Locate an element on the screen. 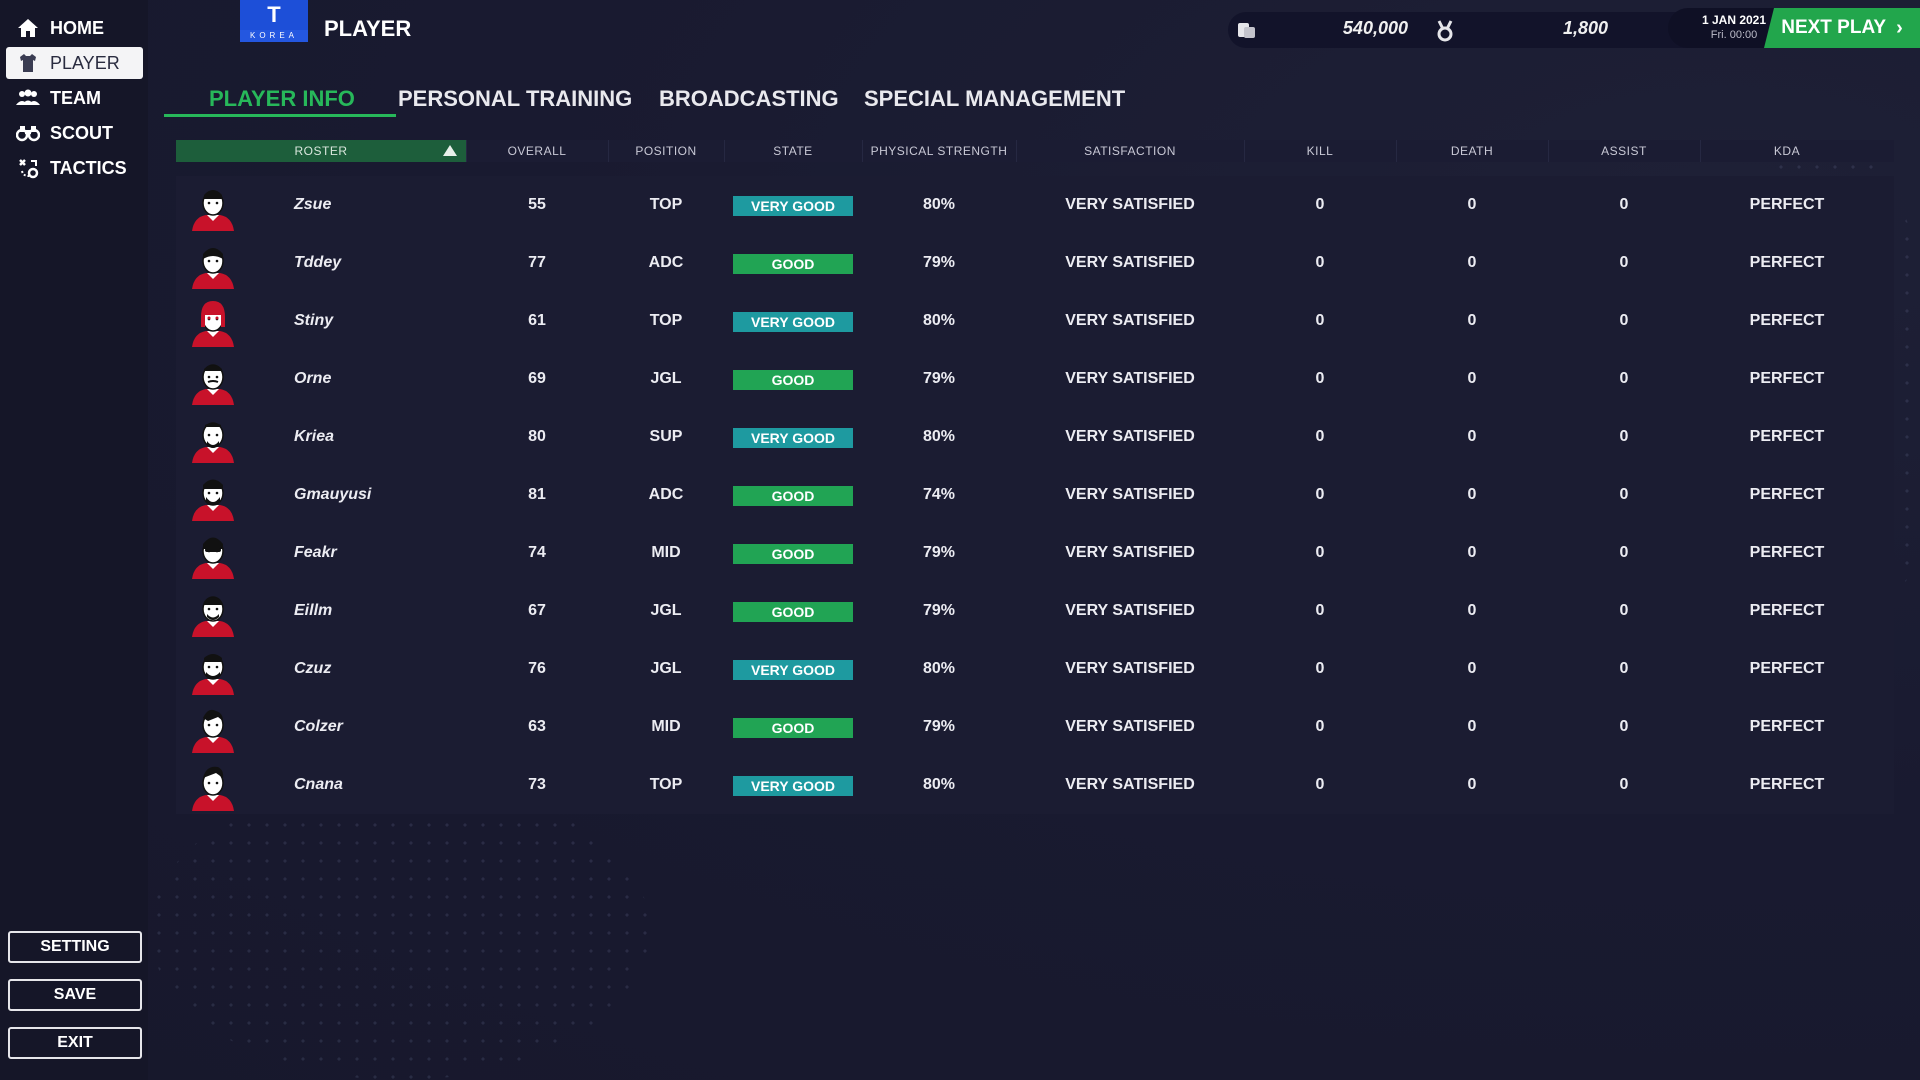 This screenshot has width=1920, height=1080. tab-broadcasting: BROADCASTING is located at coordinates (749, 99).